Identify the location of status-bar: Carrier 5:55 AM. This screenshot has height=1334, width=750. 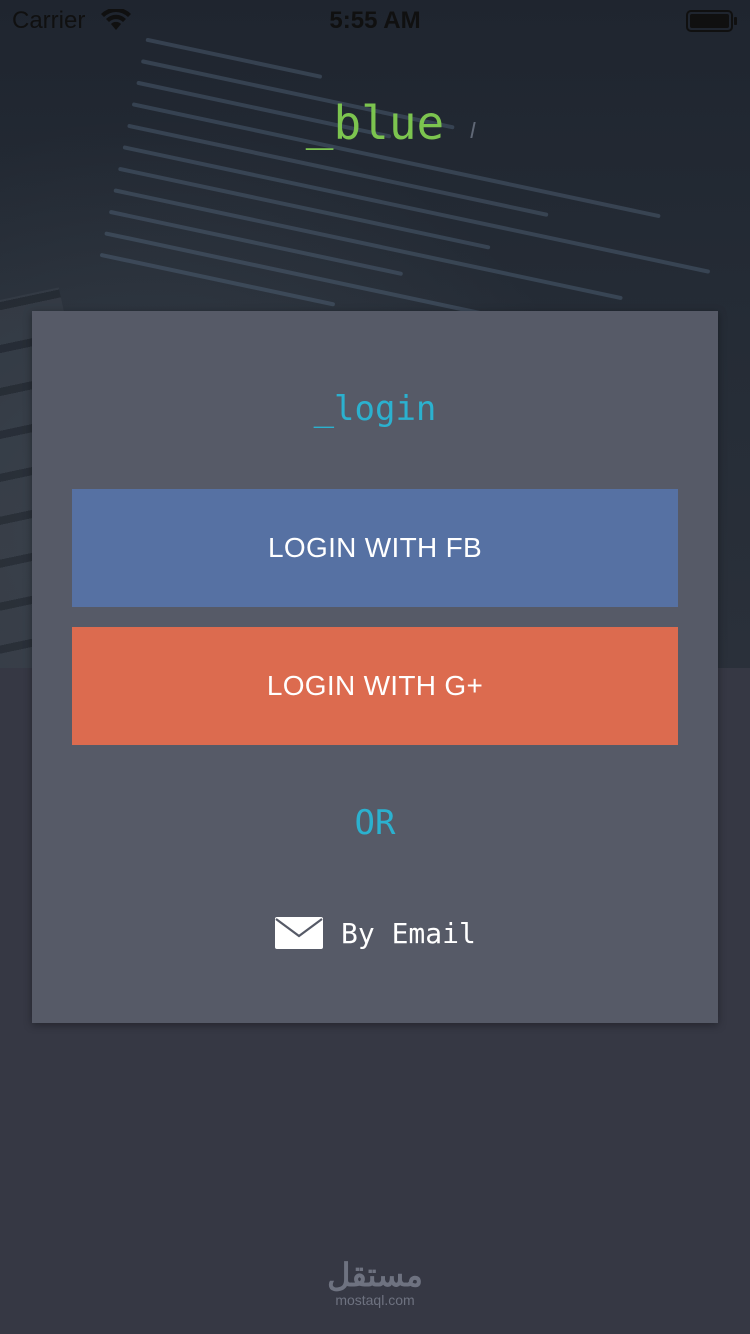
(375, 20).